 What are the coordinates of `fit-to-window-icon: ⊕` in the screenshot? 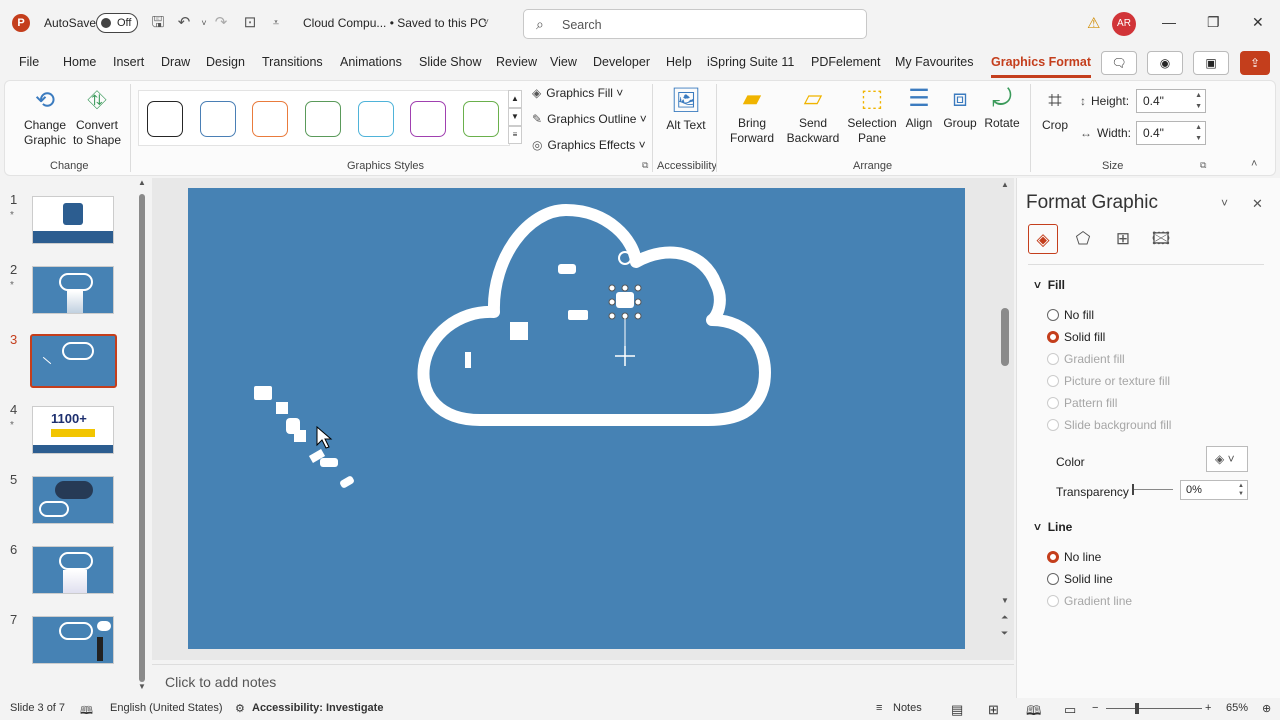 It's located at (1266, 708).